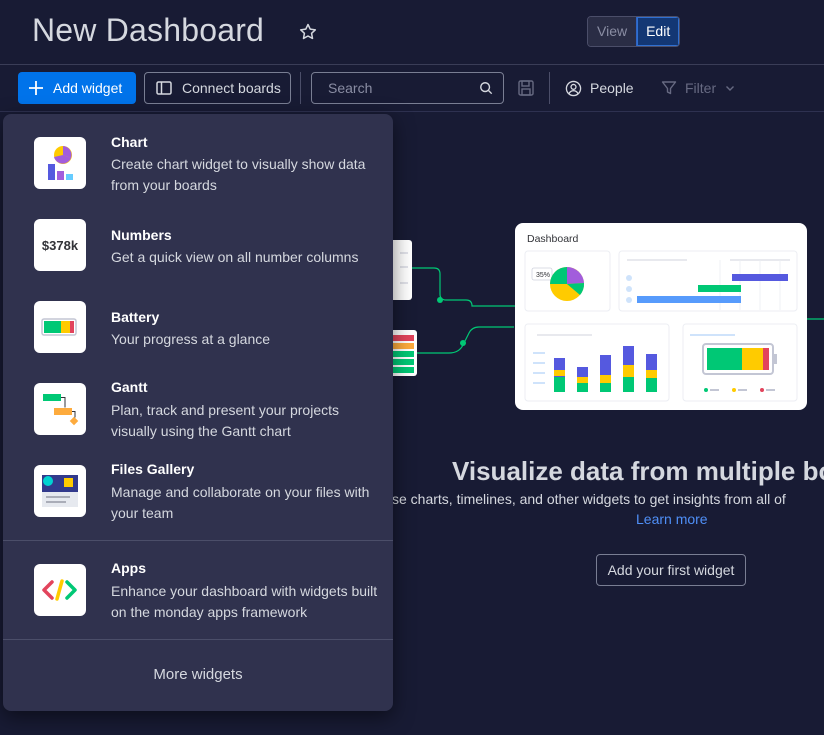  Describe the element at coordinates (672, 519) in the screenshot. I see `learn-more-link: Learn more` at that location.